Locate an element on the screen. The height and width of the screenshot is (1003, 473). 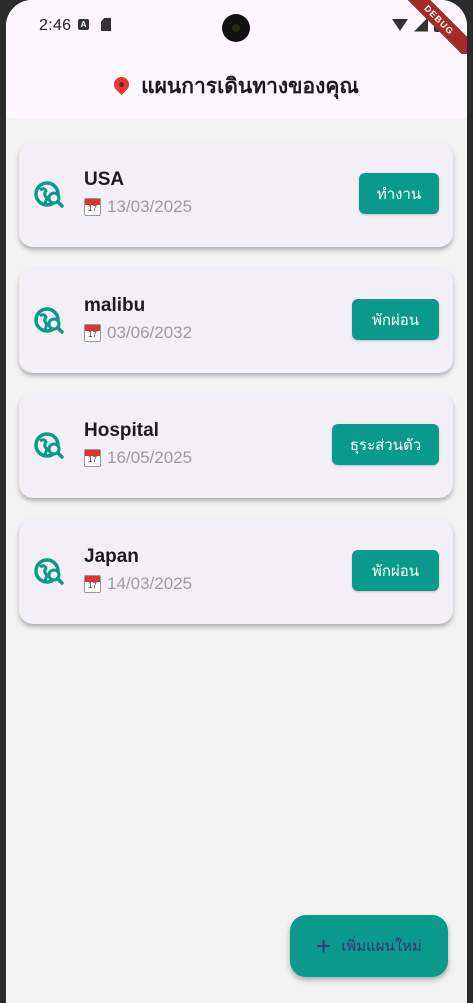
add-plan-label: เพิ่มแผนใหม่ is located at coordinates (381, 946).